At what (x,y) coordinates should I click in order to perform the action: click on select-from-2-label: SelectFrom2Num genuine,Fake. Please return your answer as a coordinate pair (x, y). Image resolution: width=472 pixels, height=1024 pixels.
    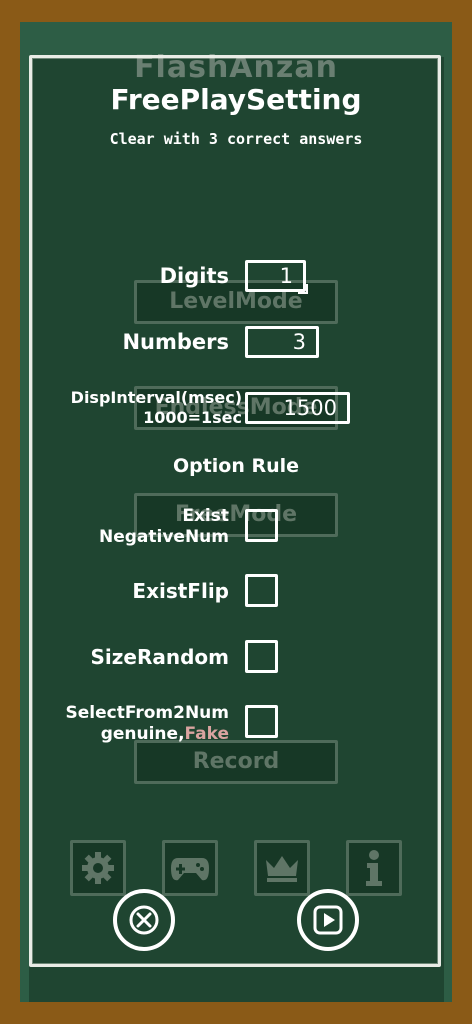
    Looking at the image, I should click on (147, 724).